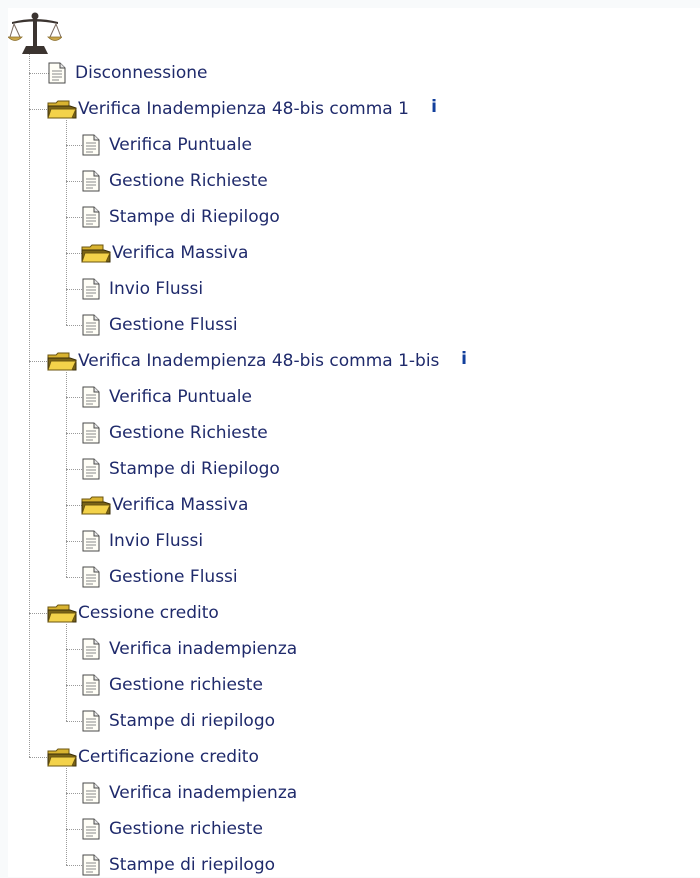 The width and height of the screenshot is (700, 878). I want to click on logout-link: Disconnessione, so click(128, 73).